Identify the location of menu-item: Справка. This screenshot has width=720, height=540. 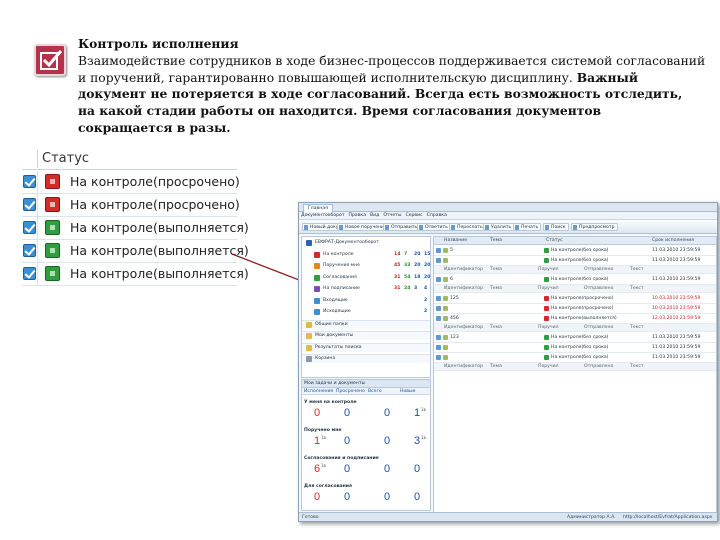
(437, 215).